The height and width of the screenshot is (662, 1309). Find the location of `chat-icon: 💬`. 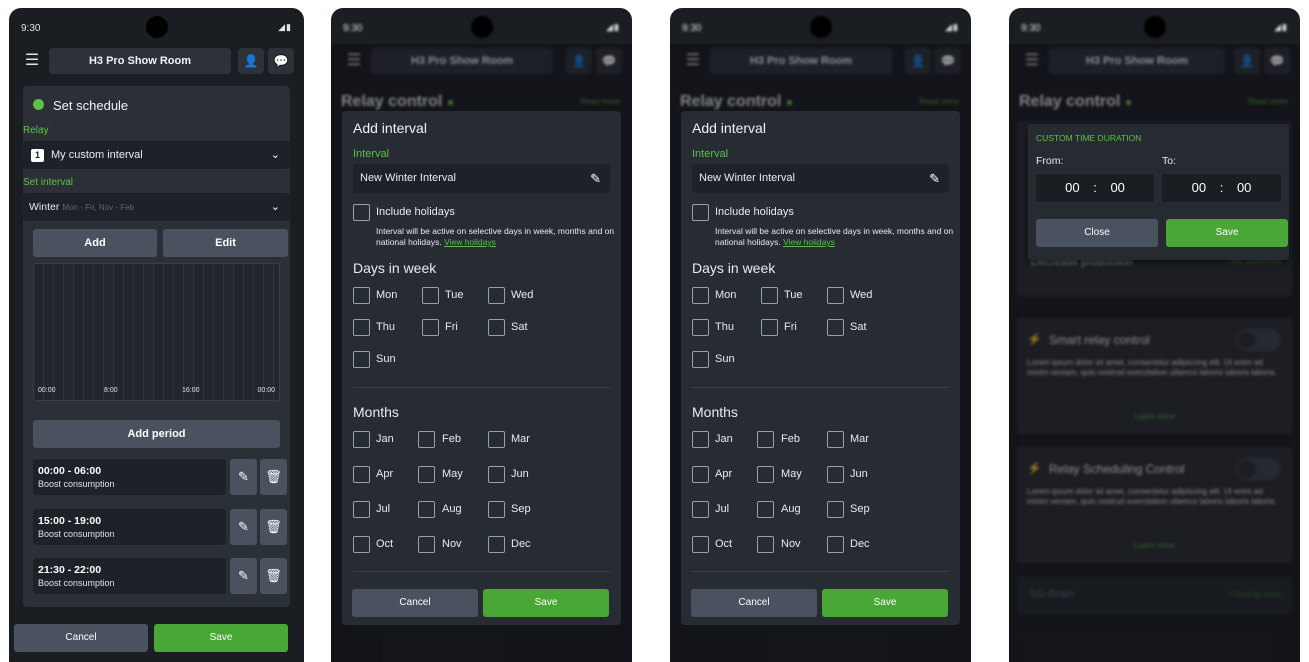

chat-icon: 💬 is located at coordinates (281, 61).